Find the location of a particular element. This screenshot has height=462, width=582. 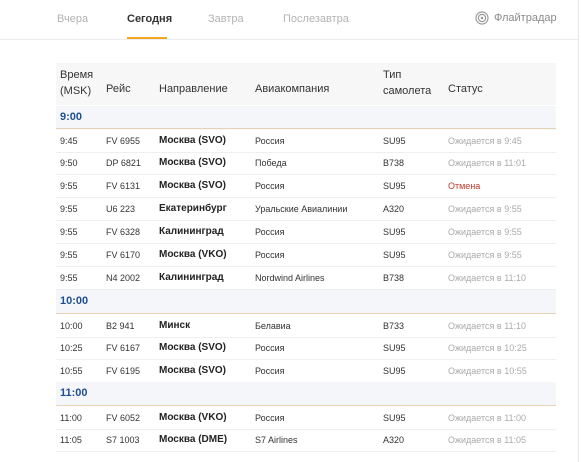

flight-destination: Москва (VKO) is located at coordinates (193, 417).